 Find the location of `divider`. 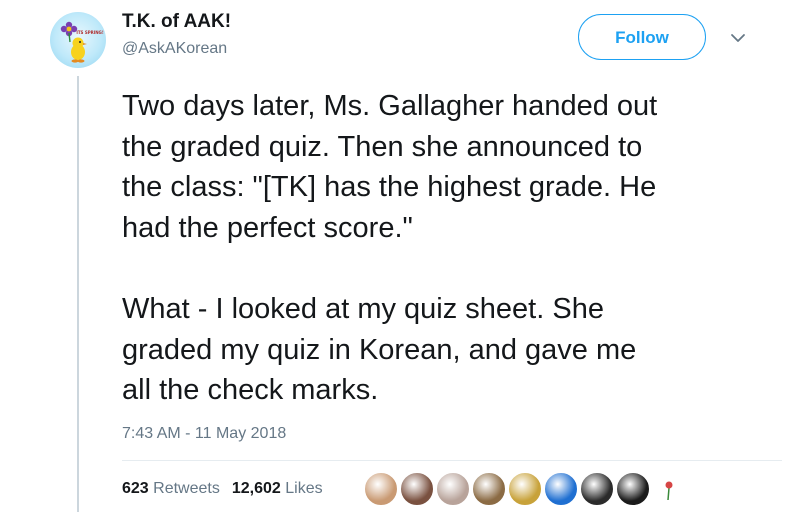

divider is located at coordinates (452, 460).